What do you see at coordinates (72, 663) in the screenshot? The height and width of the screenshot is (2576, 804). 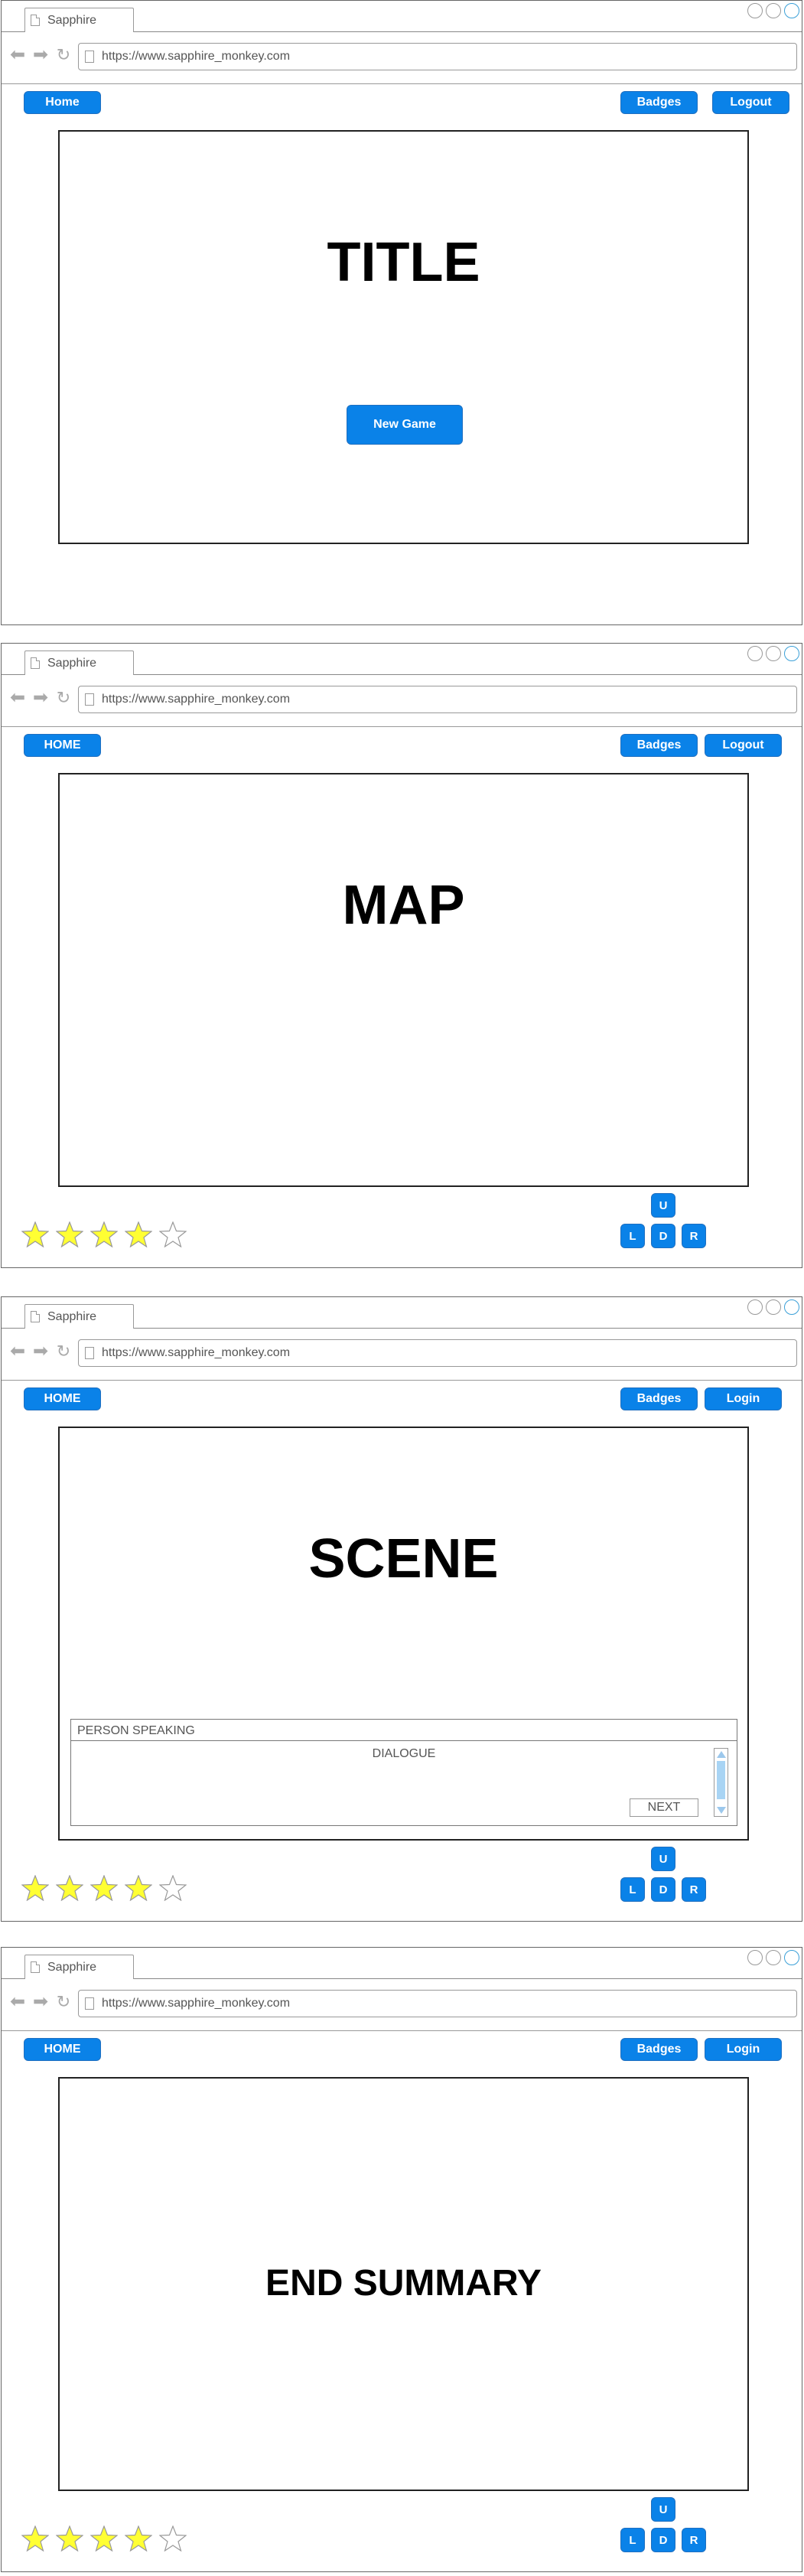 I see `tab-label: Sapphire` at bounding box center [72, 663].